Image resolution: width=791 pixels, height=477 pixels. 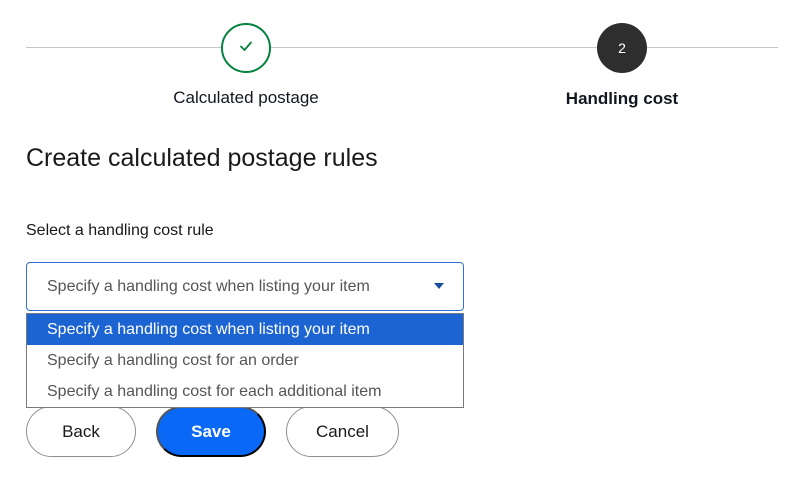 I want to click on step-1-complete-indicator, so click(x=246, y=48).